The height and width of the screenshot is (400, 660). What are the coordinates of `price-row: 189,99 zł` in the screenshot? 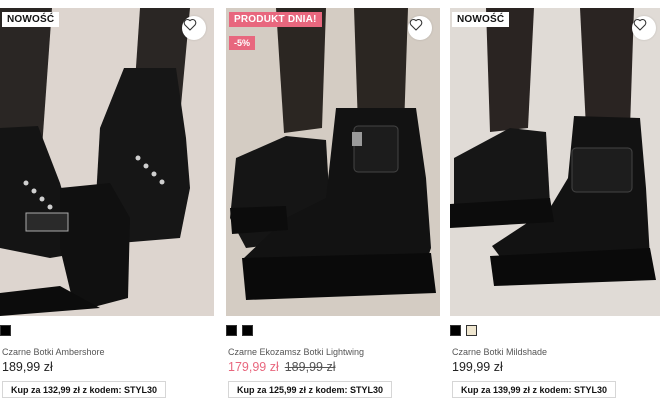 It's located at (27, 367).